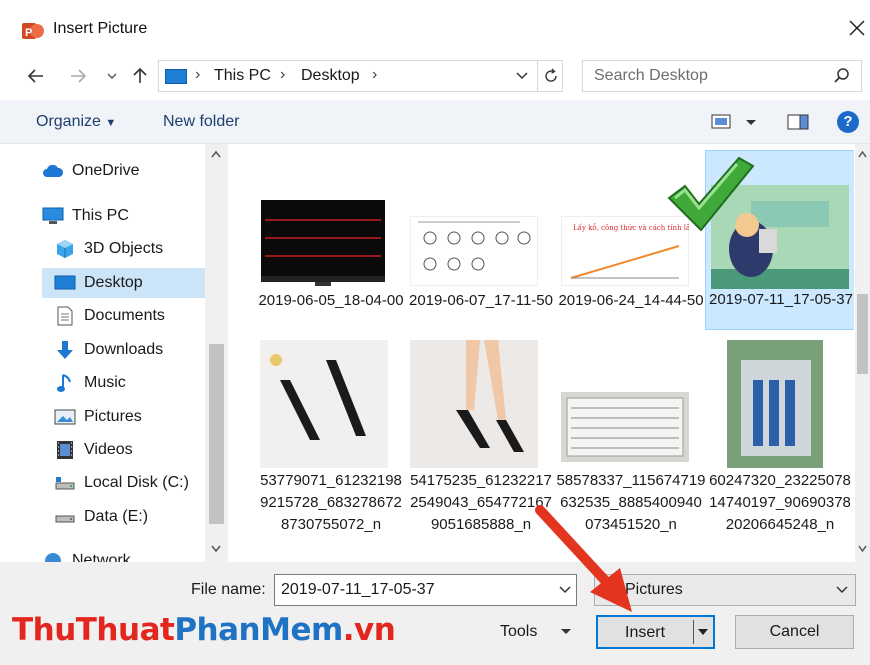 This screenshot has height=665, width=870. What do you see at coordinates (566, 631) in the screenshot?
I see `tools-dropdown-icon` at bounding box center [566, 631].